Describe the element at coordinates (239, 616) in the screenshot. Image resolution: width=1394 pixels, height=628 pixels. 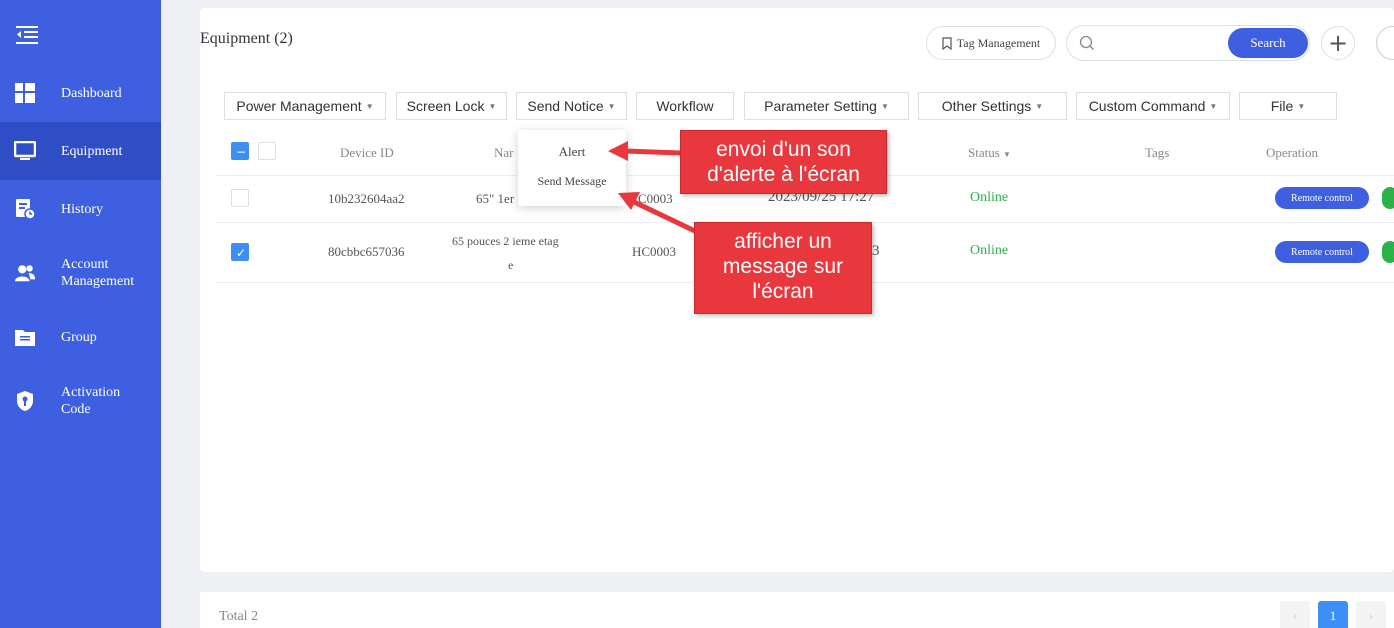
I see `total-count: Total 2` at that location.